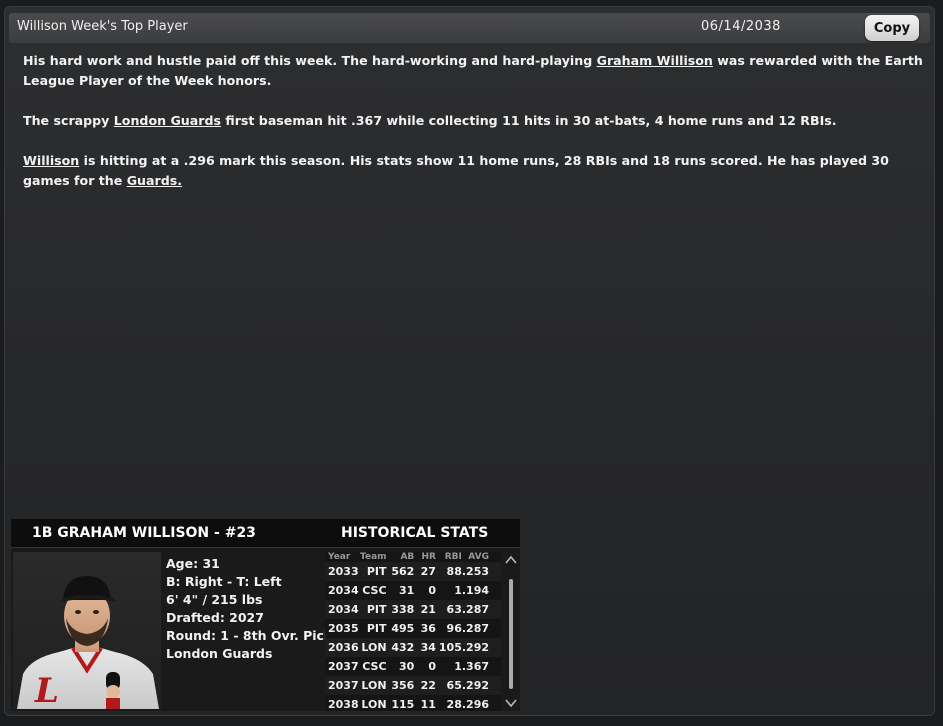 This screenshot has height=726, width=943. I want to click on stats-avg: .296, so click(475, 704).